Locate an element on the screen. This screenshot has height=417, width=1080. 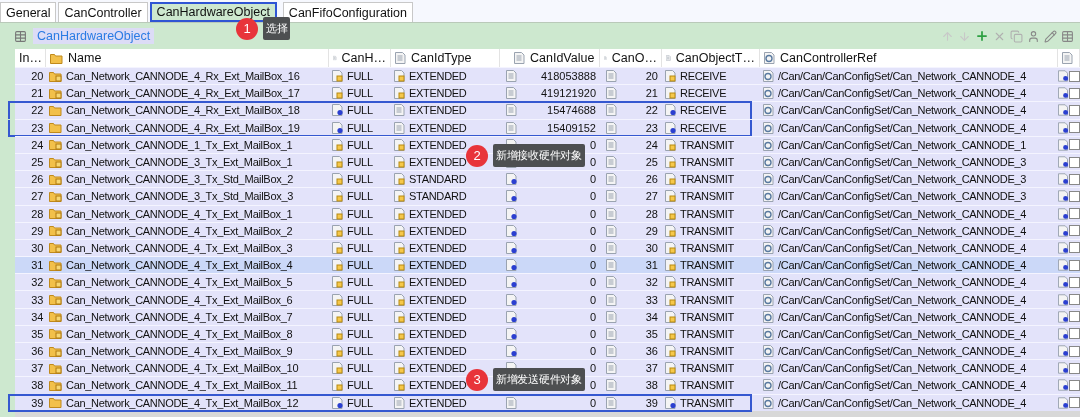
person-icon is located at coordinates (1033, 36).